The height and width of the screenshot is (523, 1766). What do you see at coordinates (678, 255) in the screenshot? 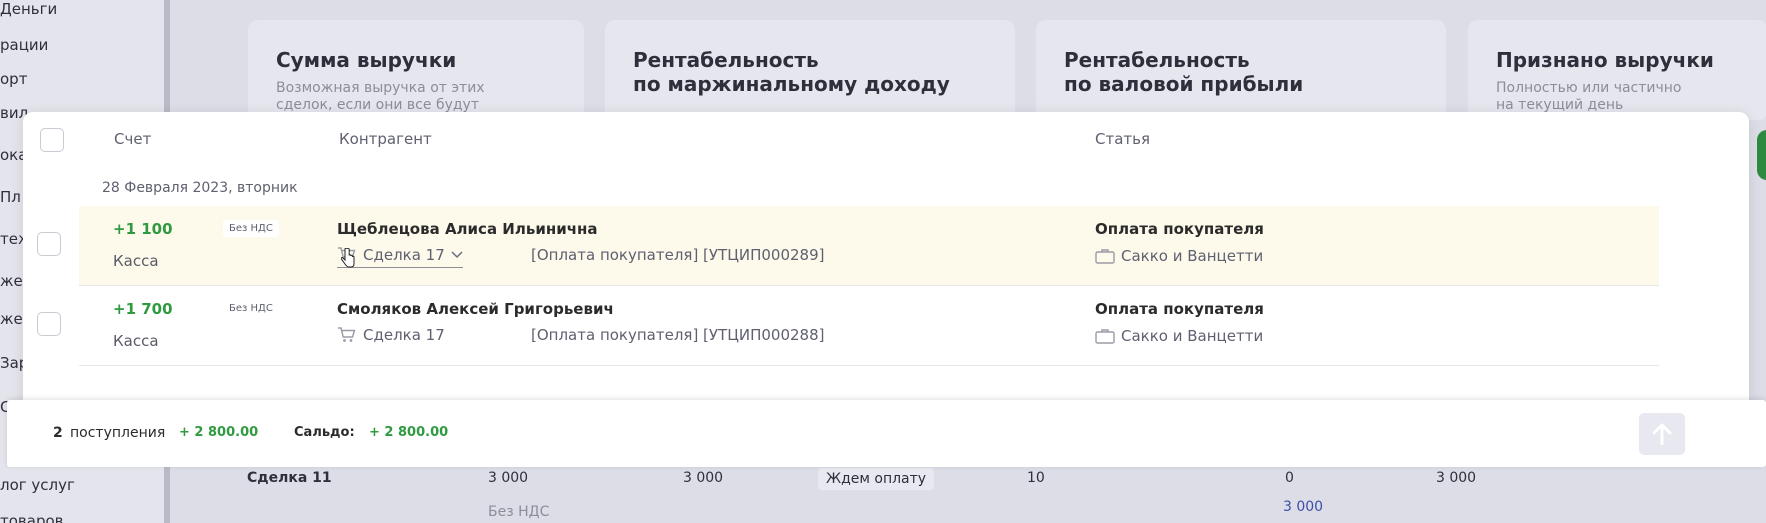
I see `deal-description: [Оплата покупателя] [УТЦИП000289]` at bounding box center [678, 255].